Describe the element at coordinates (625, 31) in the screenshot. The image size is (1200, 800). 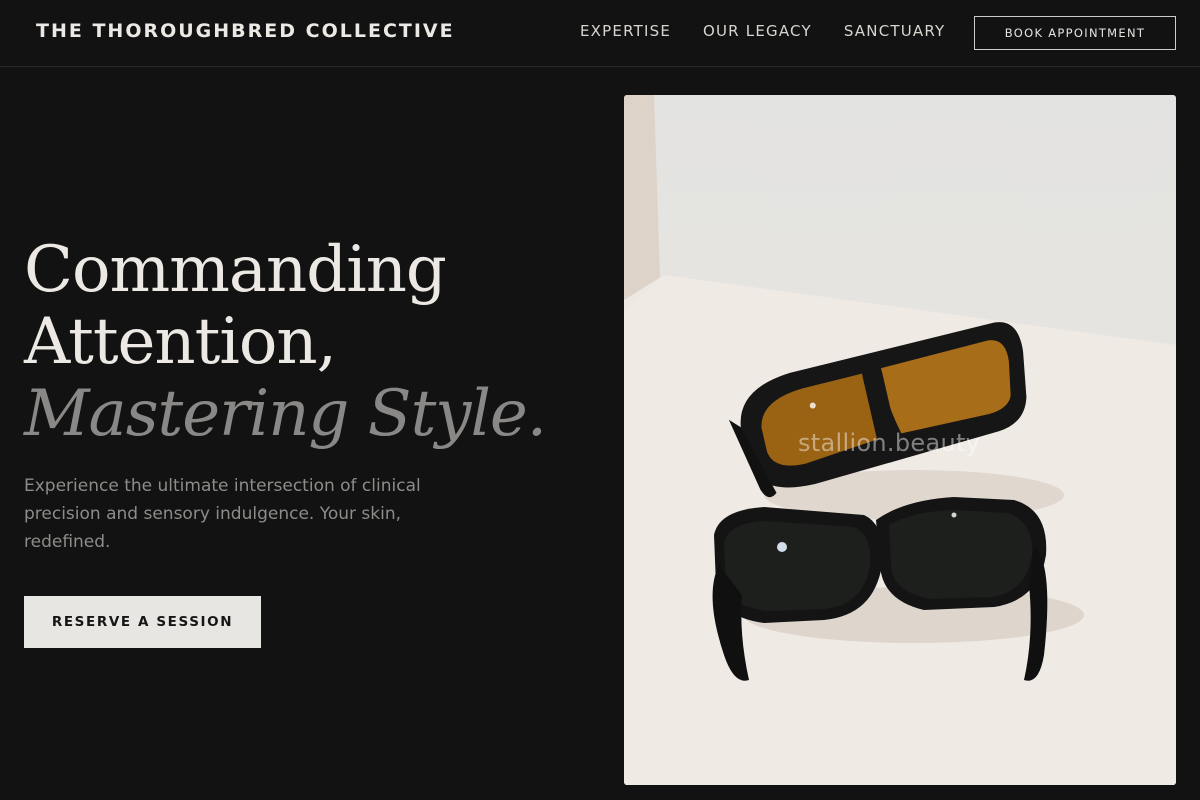
I see `nav-link-expertise: EXPERTISE` at that location.